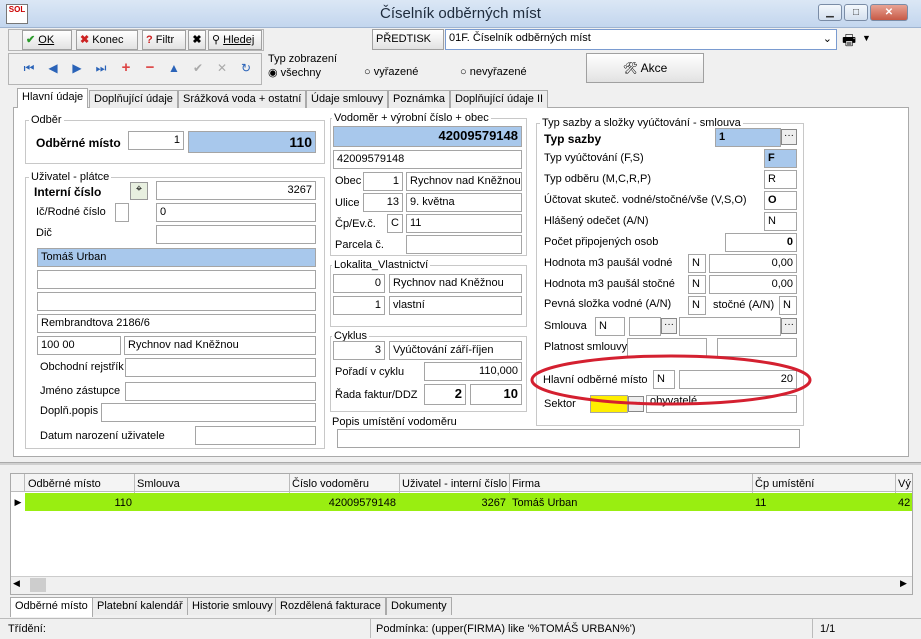  Describe the element at coordinates (64, 484) in the screenshot. I see `col-odberne-misto: Odběrné místo` at that location.